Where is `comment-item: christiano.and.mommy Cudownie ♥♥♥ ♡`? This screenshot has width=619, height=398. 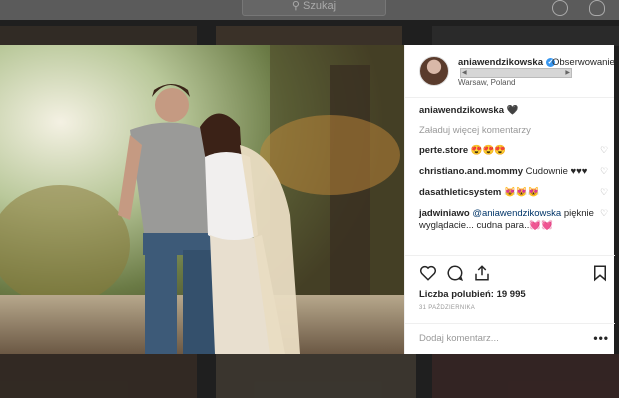
comment-item: christiano.and.mommy Cudownie ♥♥♥ ♡ is located at coordinates (514, 172).